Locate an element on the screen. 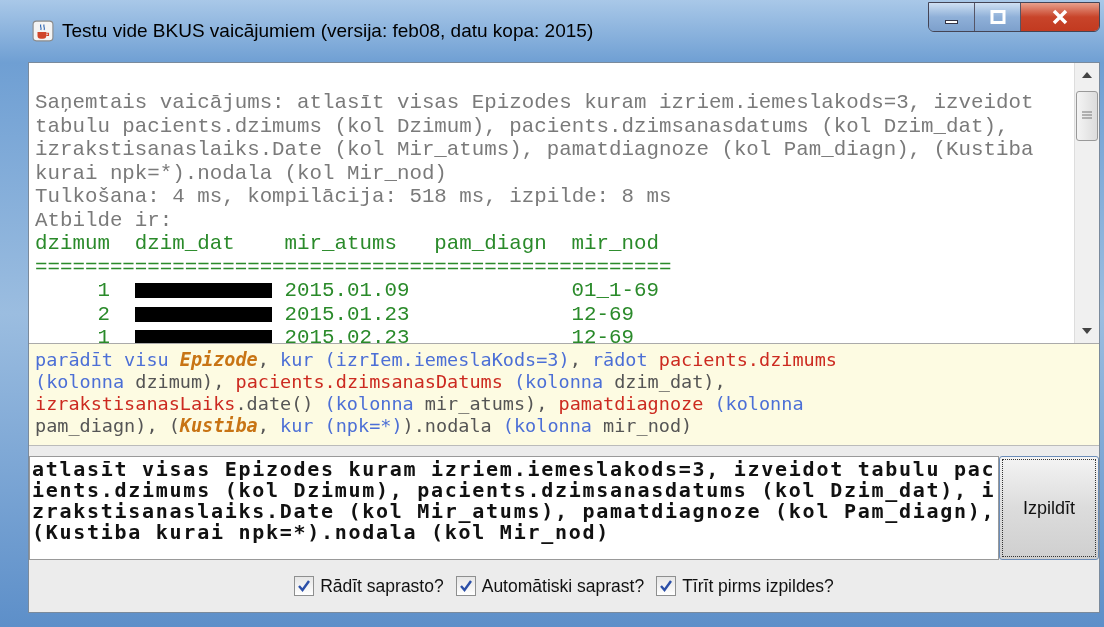 This screenshot has height=627, width=1104. column-header: dzimum is located at coordinates (73, 244).